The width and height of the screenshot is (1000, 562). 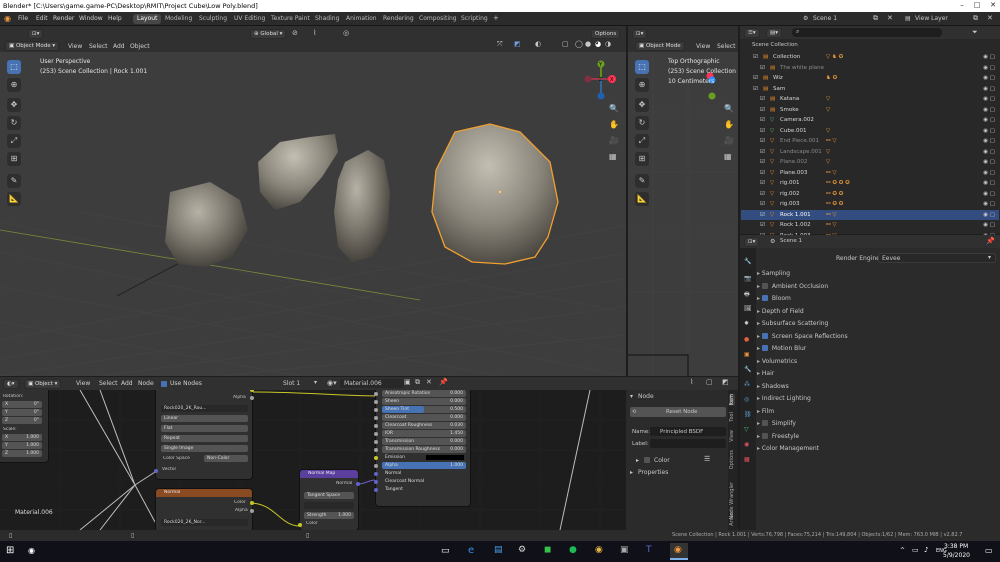 What do you see at coordinates (746, 339) in the screenshot?
I see `world-tab-icon: ●` at bounding box center [746, 339].